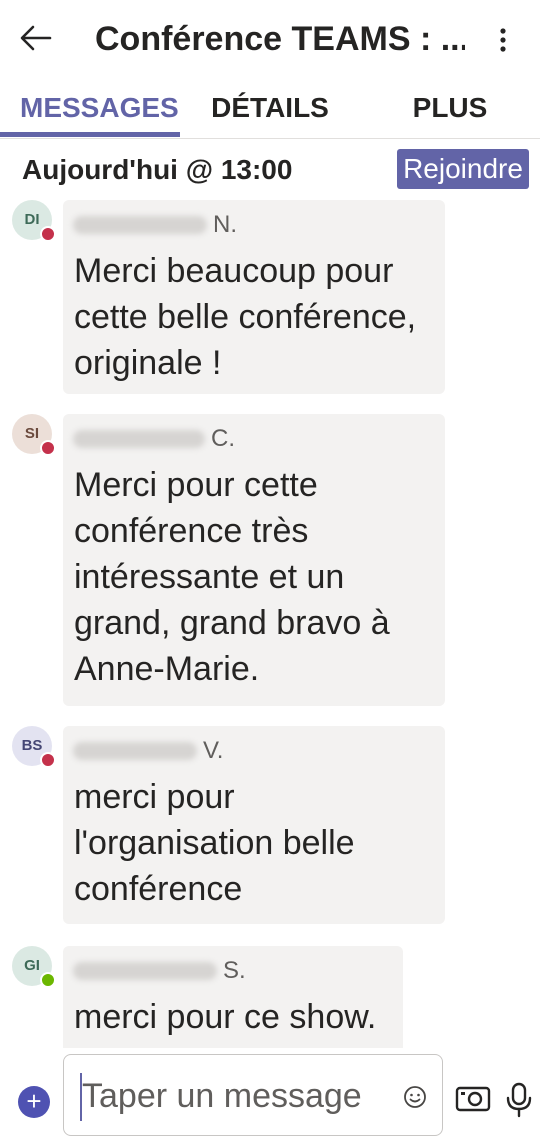  I want to click on presence-available-icon, so click(48, 980).